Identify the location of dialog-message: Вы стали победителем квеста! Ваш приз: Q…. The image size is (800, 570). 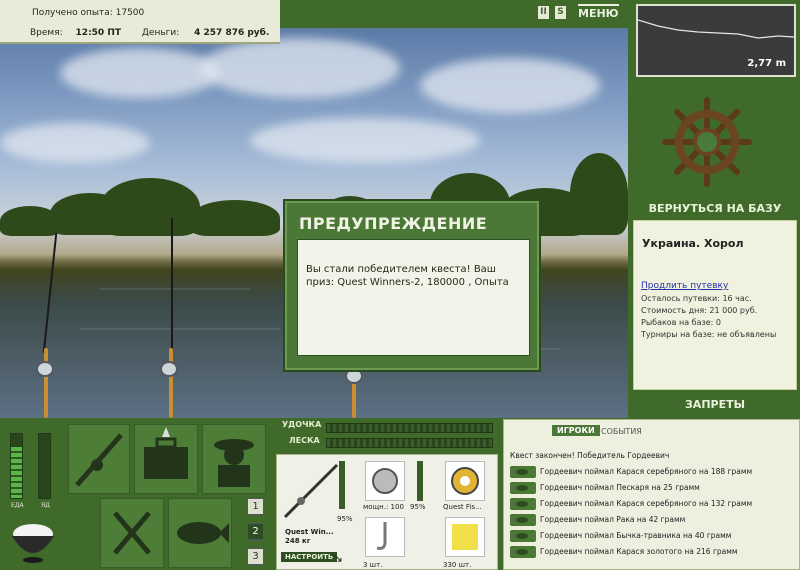
(413, 297).